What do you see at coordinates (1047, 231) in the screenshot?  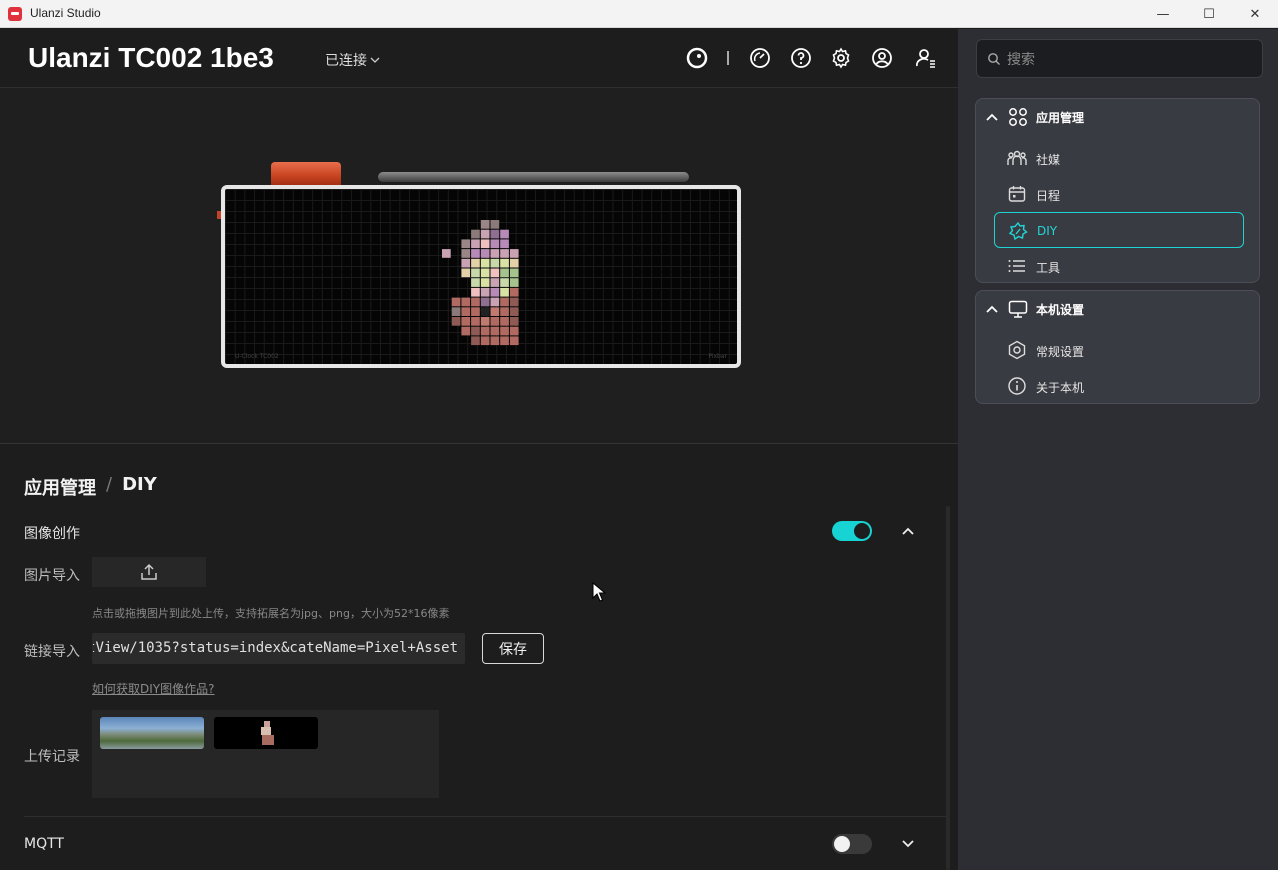 I see `sidebar-item-label: DIY` at bounding box center [1047, 231].